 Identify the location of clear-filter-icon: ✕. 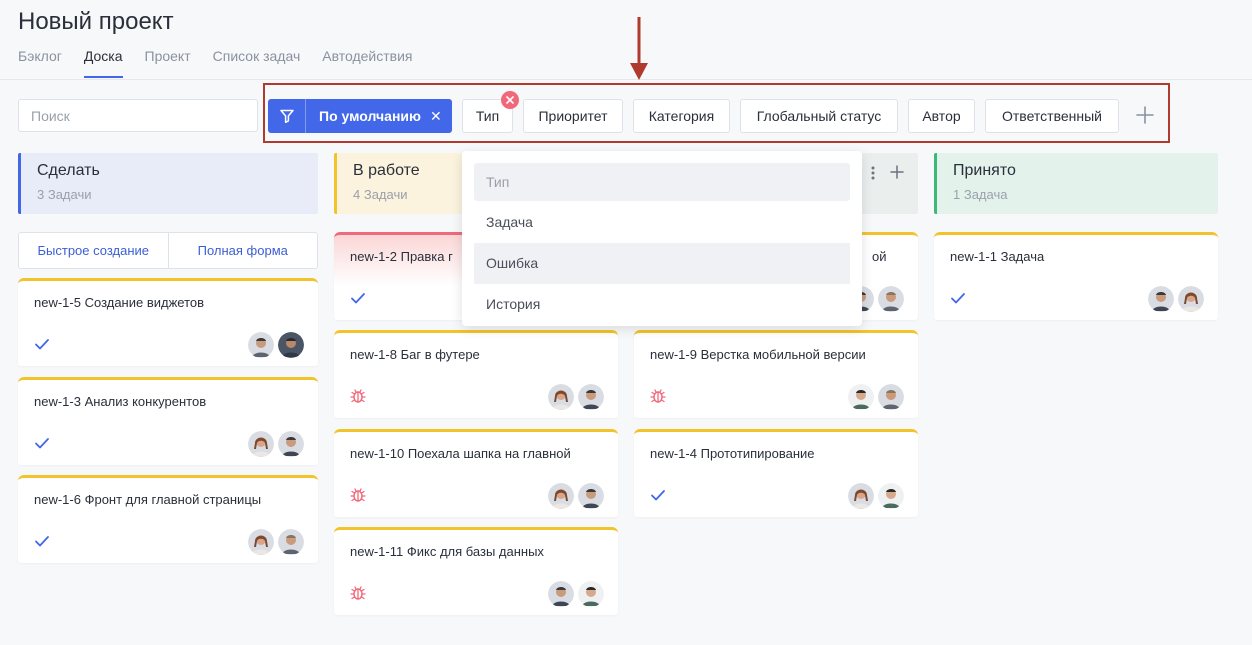
(436, 116).